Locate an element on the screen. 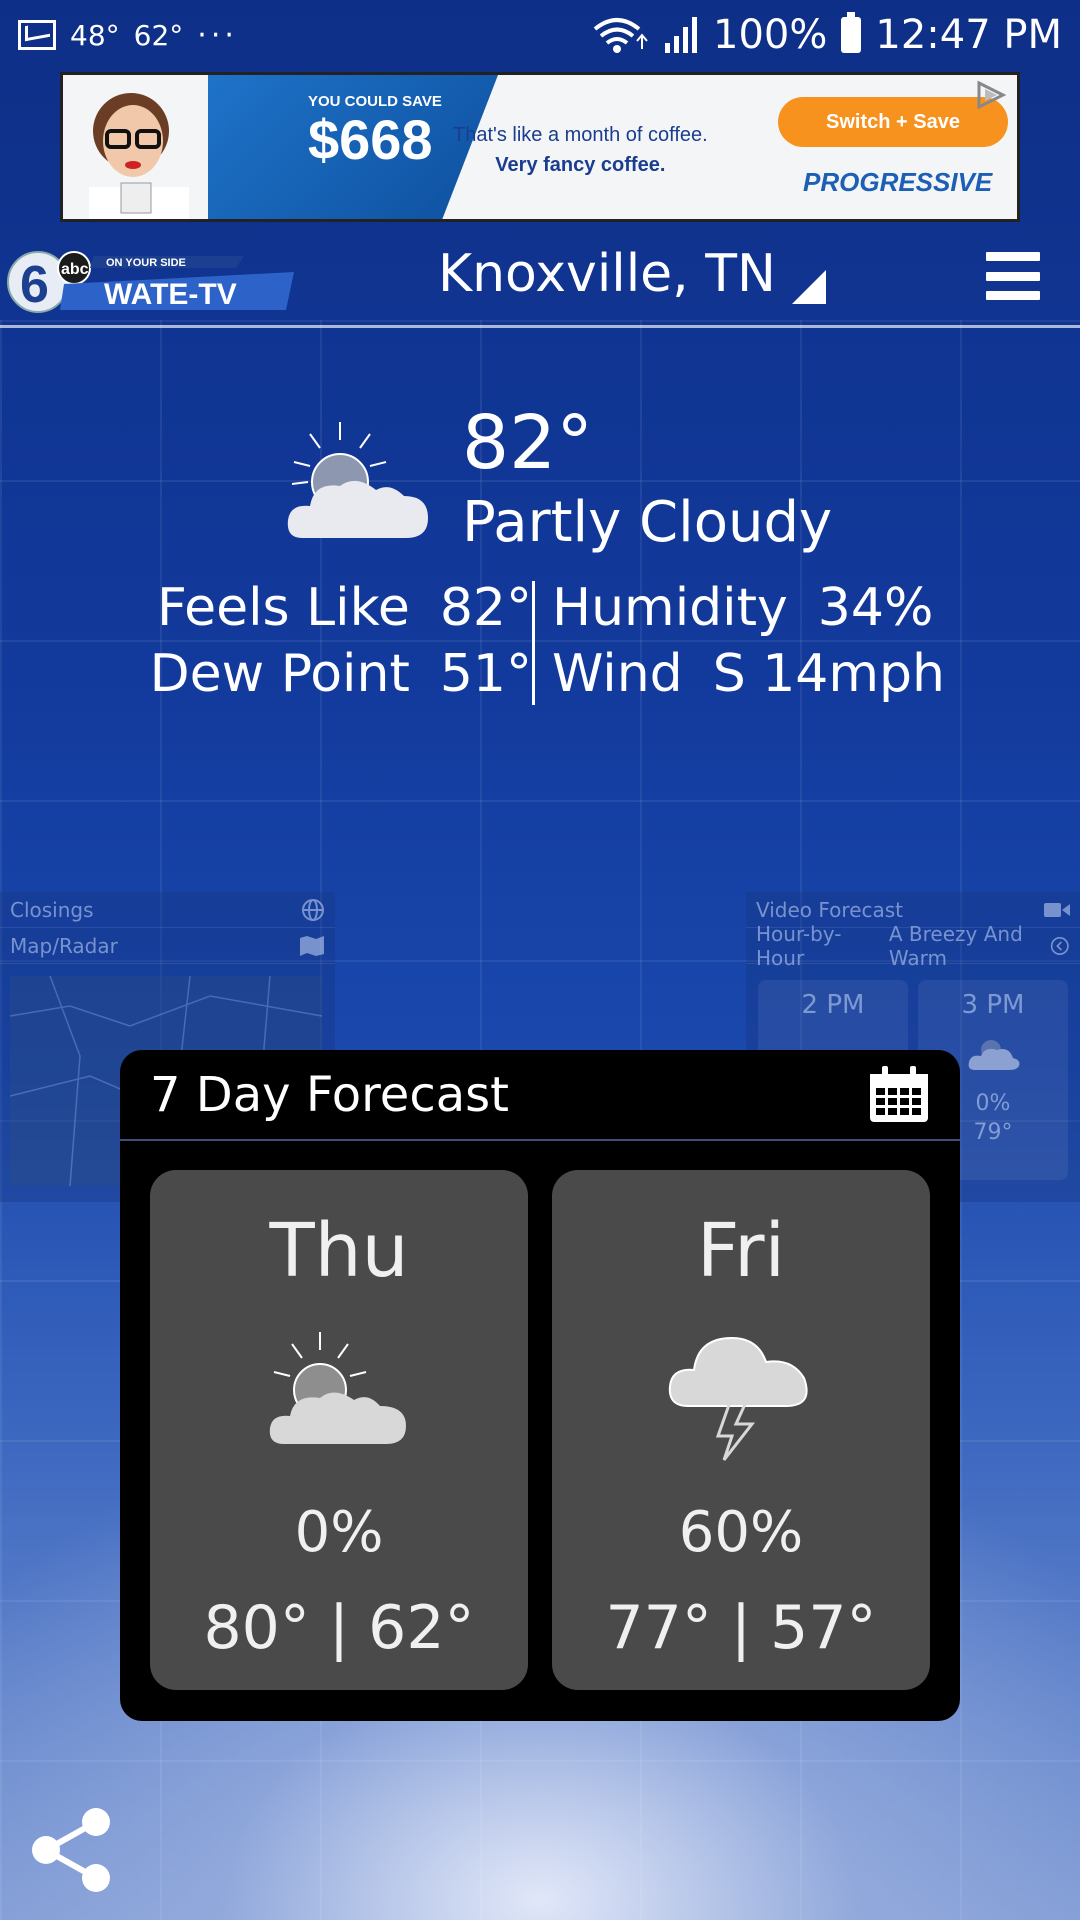 Image resolution: width=1080 pixels, height=1920 pixels. ad-person-image is located at coordinates (139, 156).